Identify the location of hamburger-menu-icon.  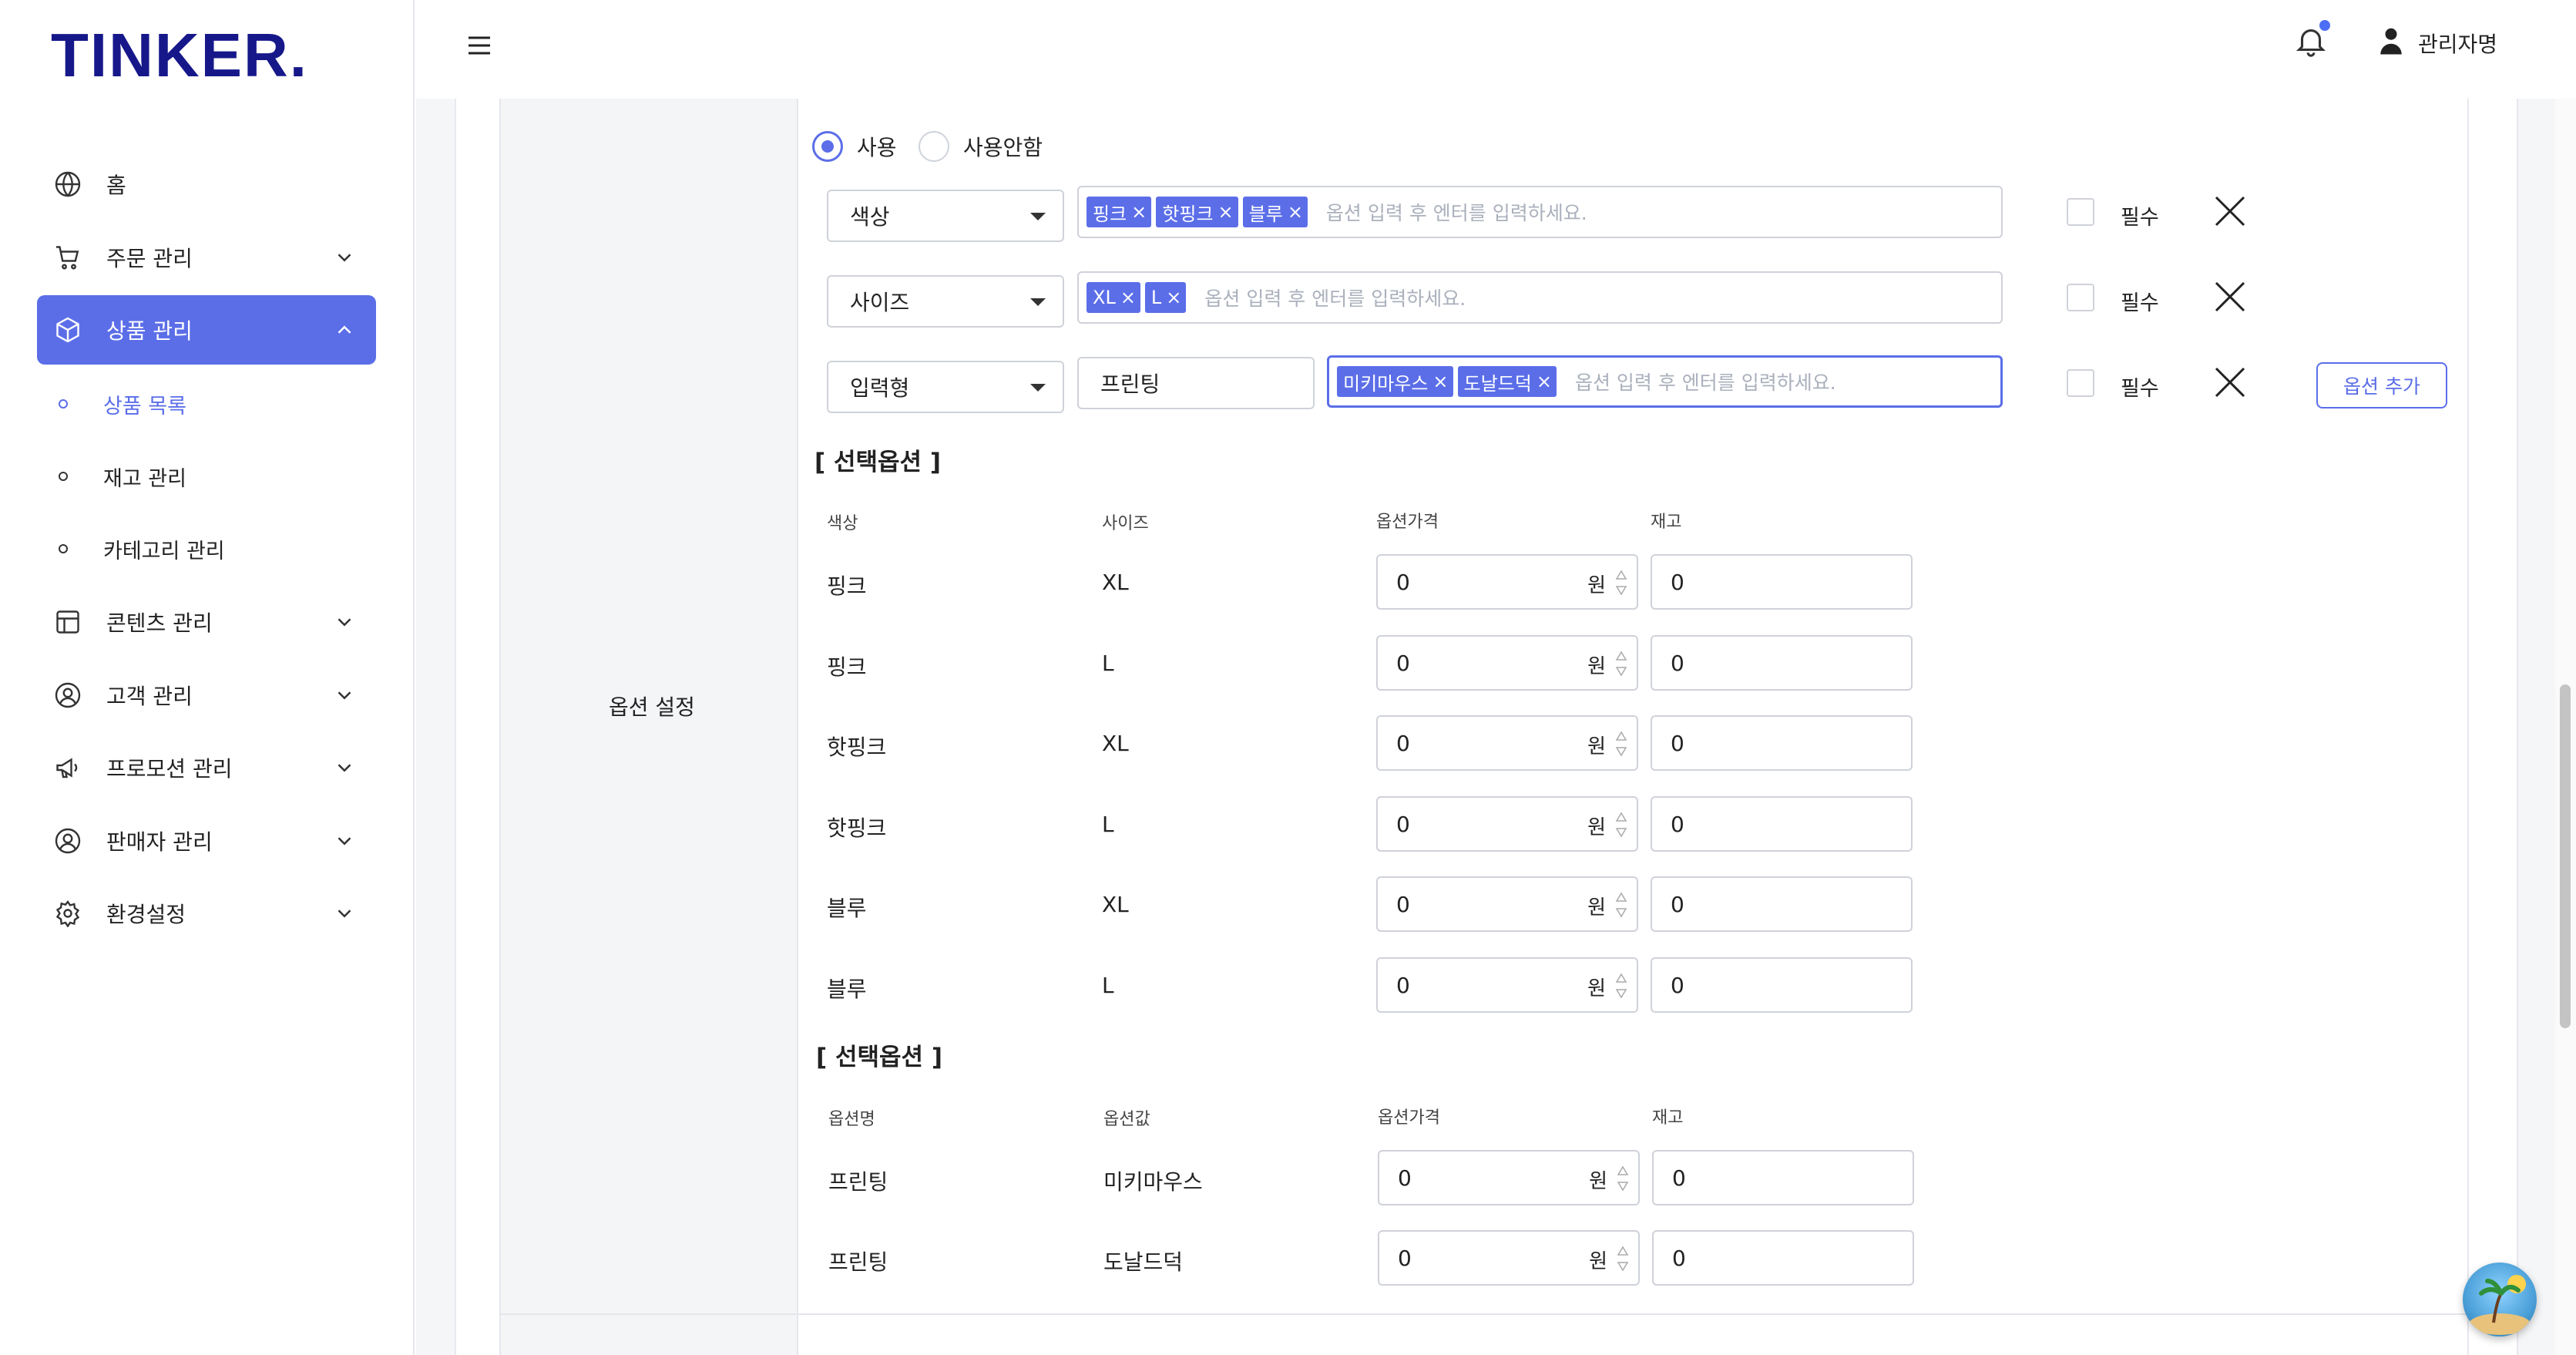
(479, 45).